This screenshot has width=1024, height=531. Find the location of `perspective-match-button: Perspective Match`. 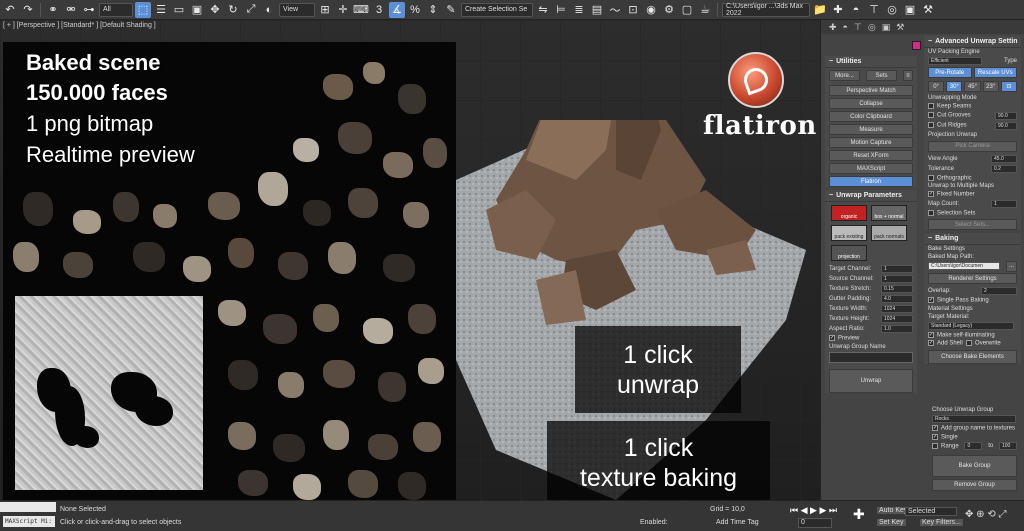

perspective-match-button: Perspective Match is located at coordinates (871, 90).